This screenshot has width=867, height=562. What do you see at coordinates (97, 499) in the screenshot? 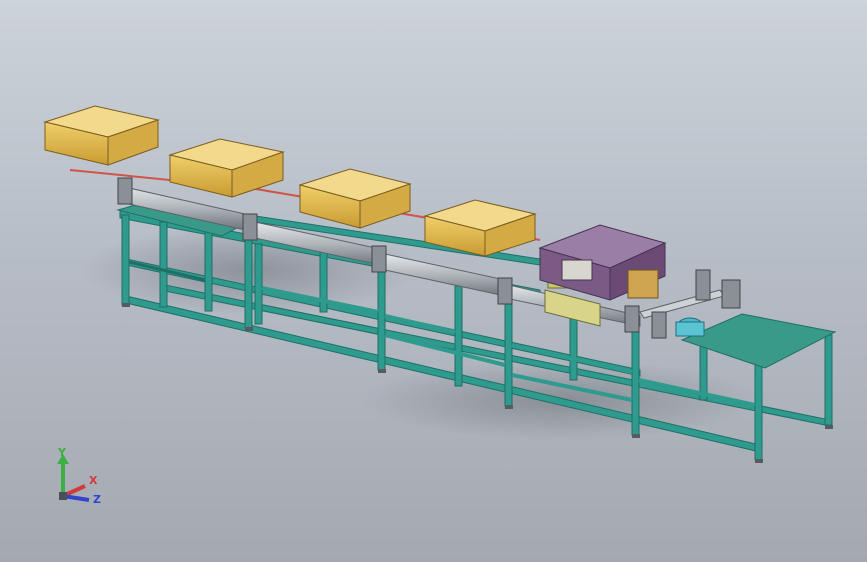
I see `z-axis-label: Z` at bounding box center [97, 499].